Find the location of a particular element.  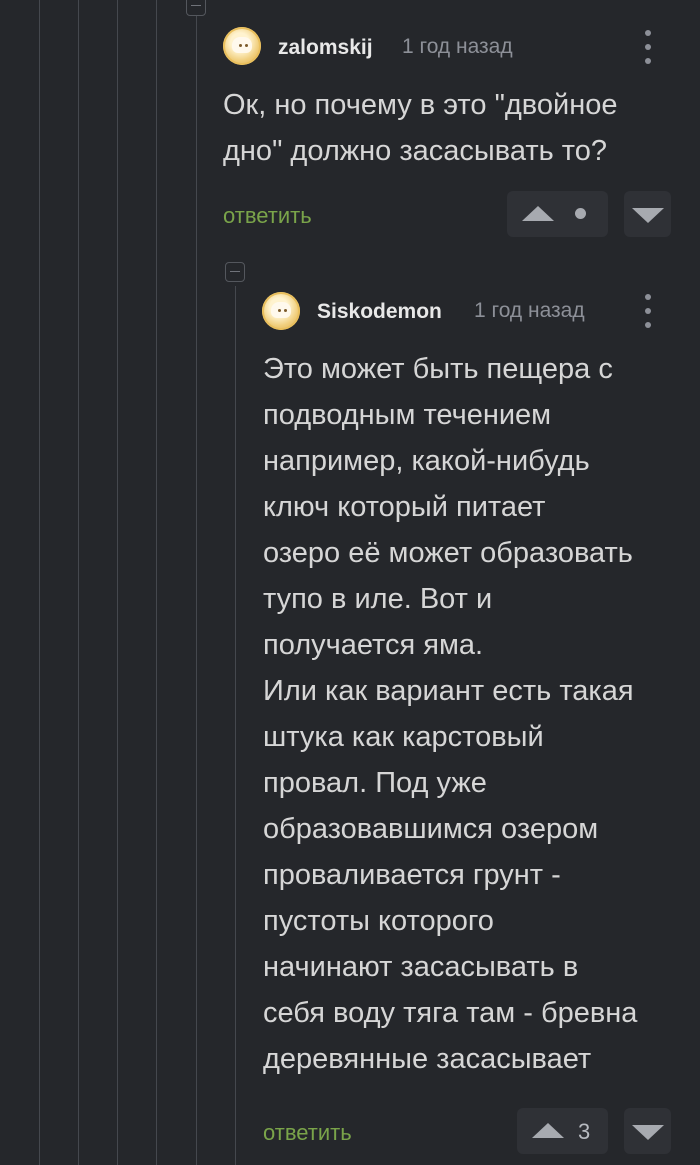

comment-text-line: дно" должно засасывать то? is located at coordinates (415, 151).